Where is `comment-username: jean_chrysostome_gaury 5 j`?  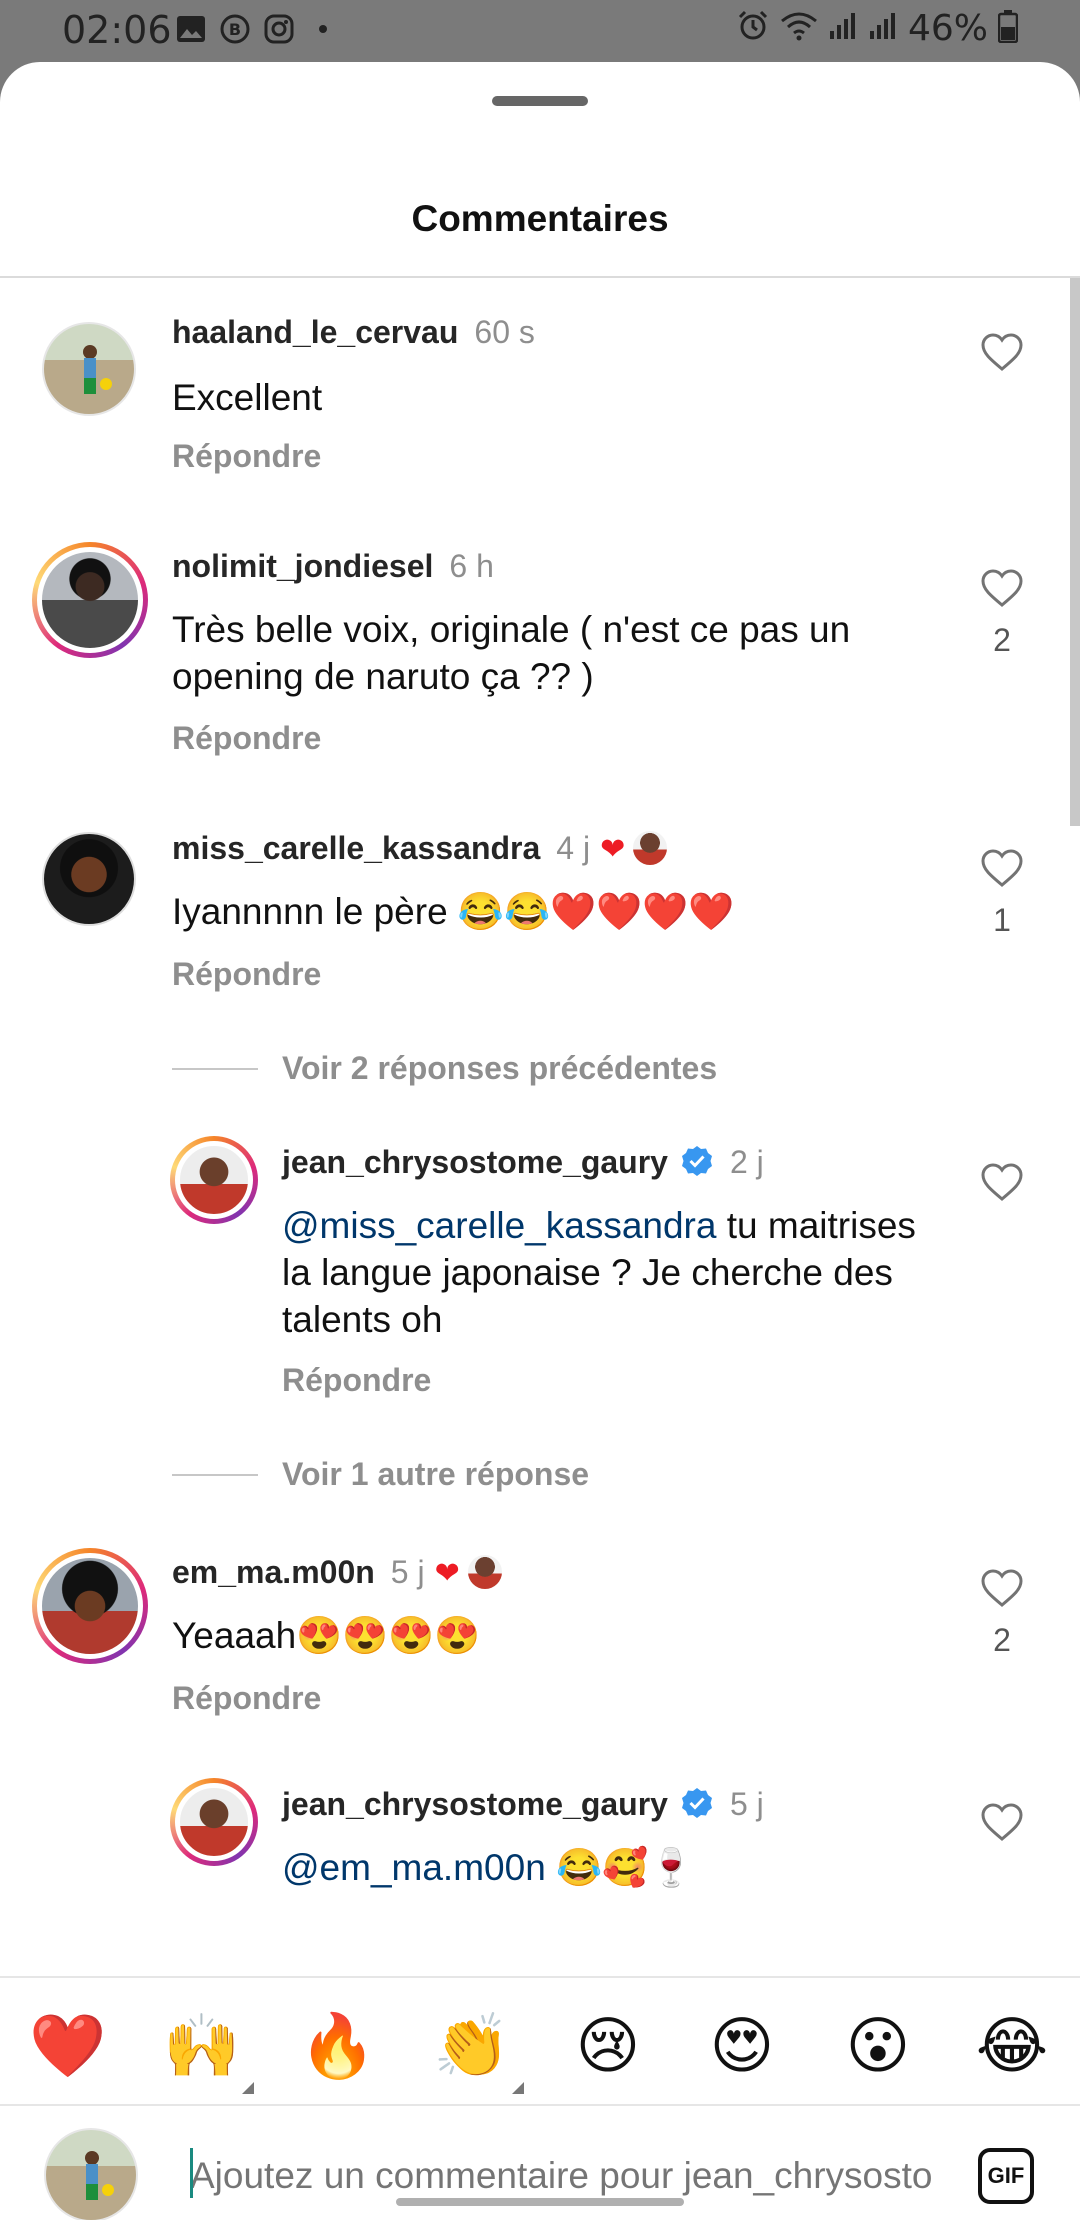 comment-username: jean_chrysostome_gaury 5 j is located at coordinates (523, 1804).